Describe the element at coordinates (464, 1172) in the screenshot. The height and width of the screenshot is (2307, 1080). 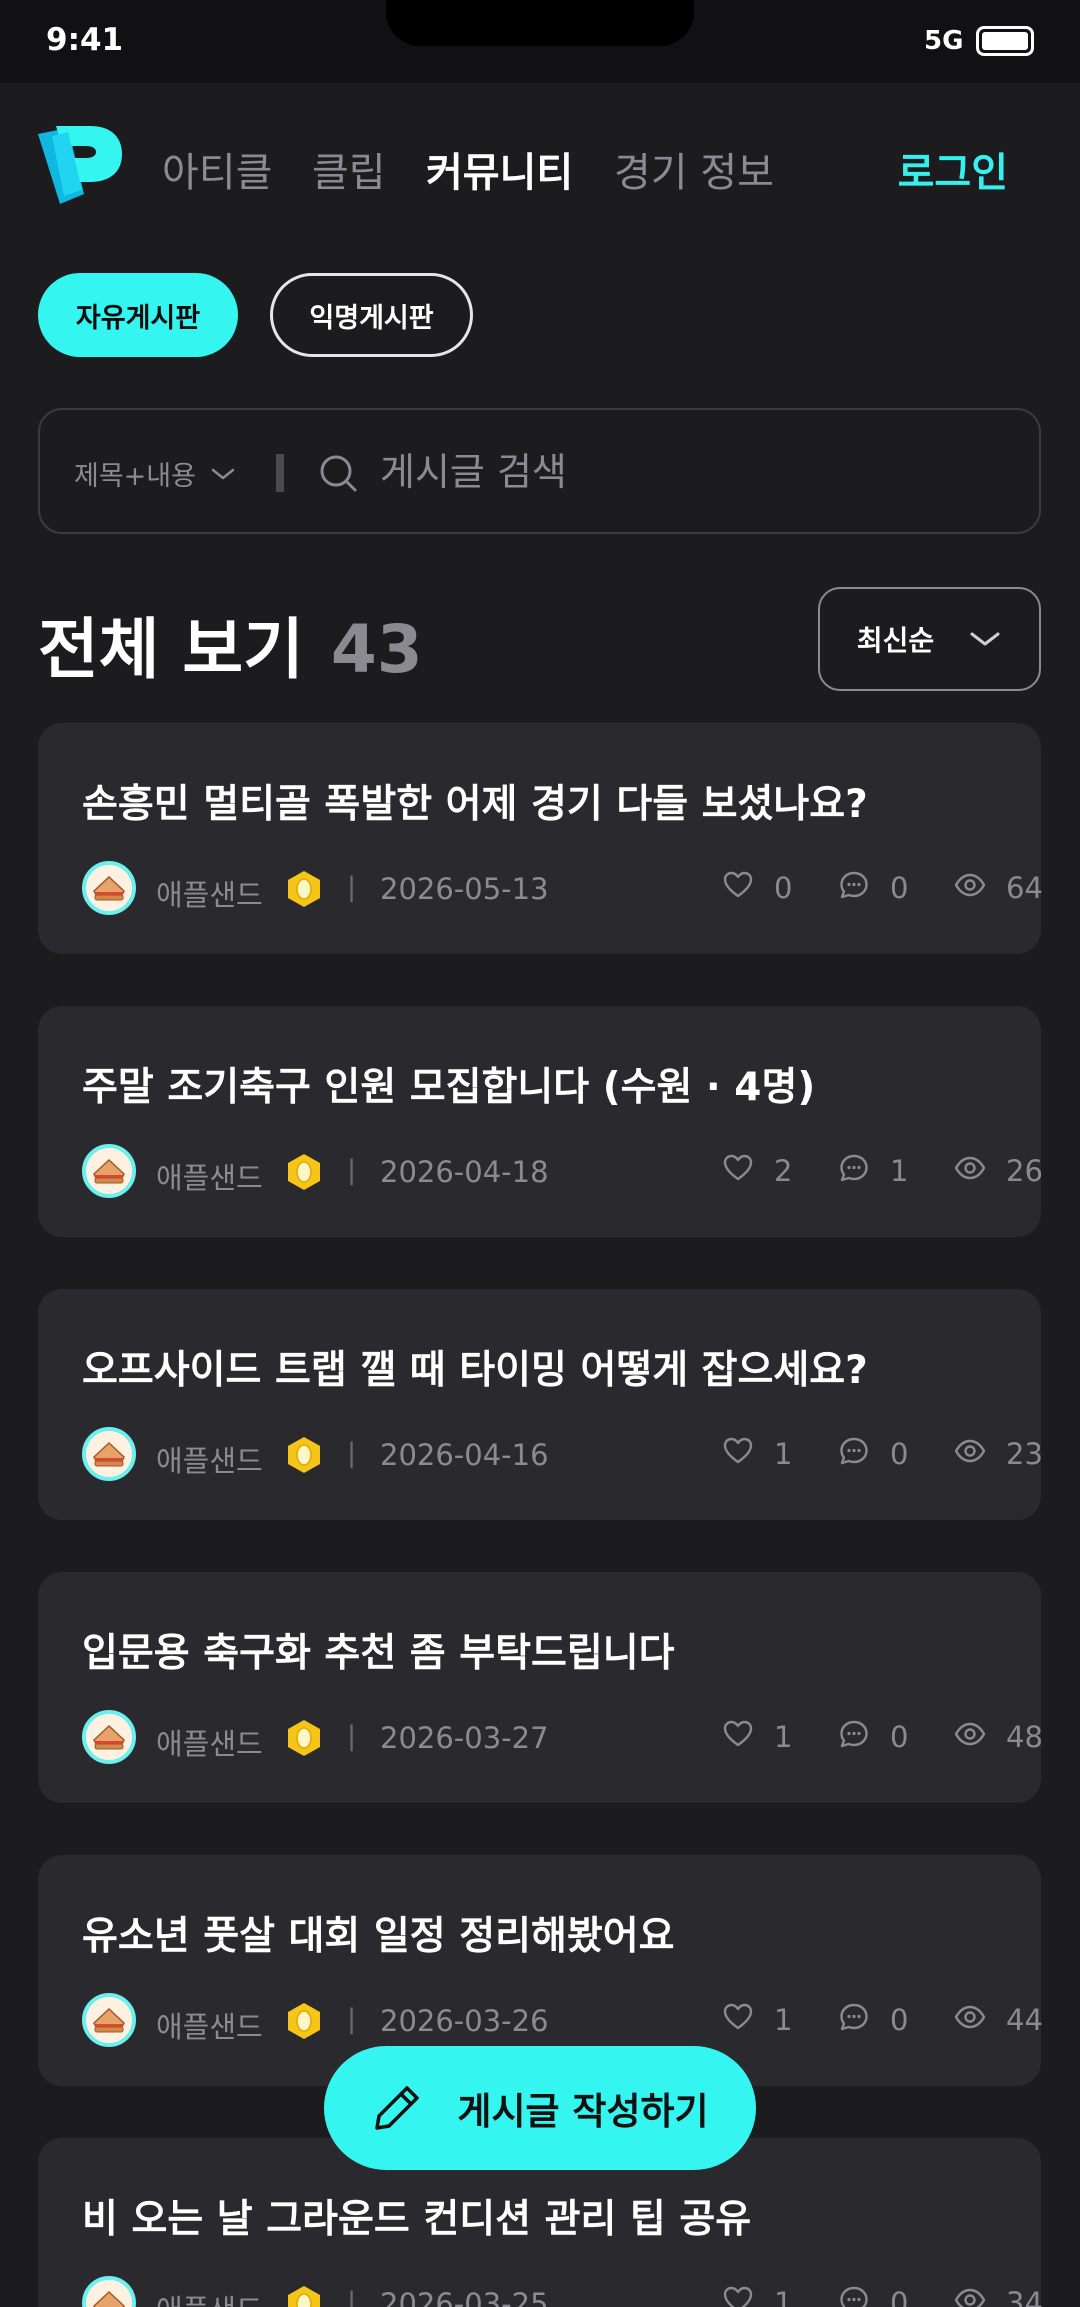
I see `post-date: 2026-04-18` at that location.